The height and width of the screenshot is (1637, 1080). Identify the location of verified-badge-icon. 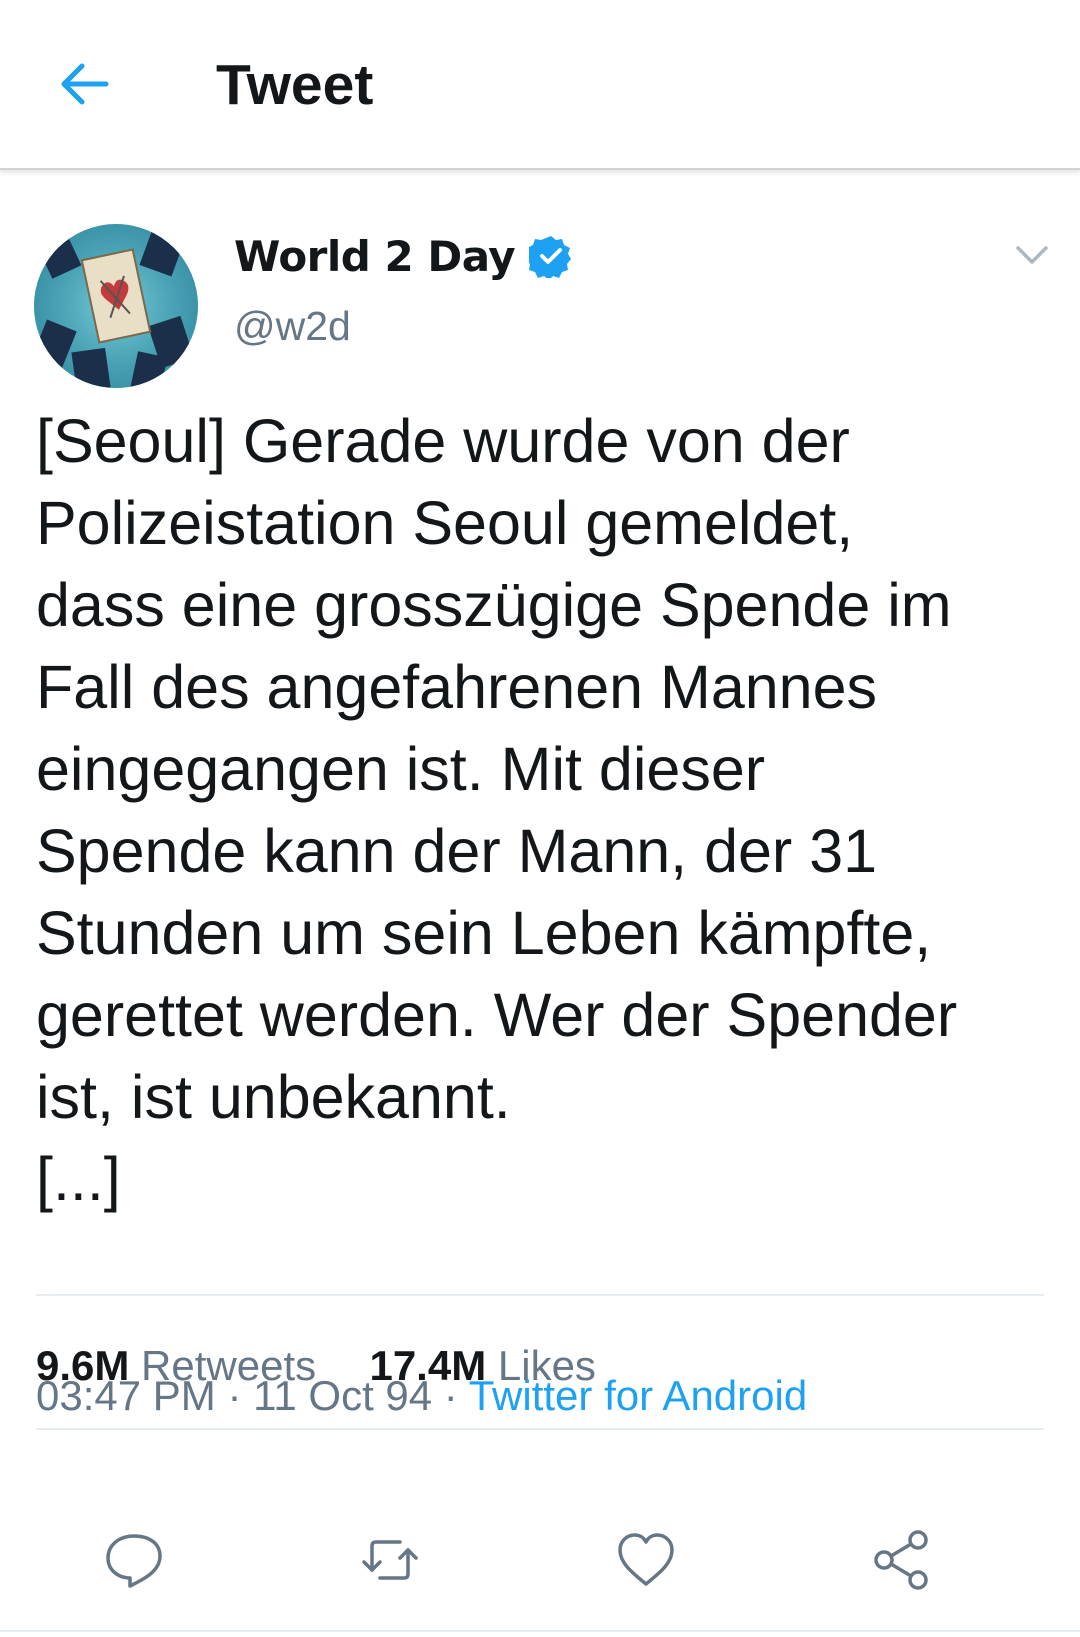
(550, 257).